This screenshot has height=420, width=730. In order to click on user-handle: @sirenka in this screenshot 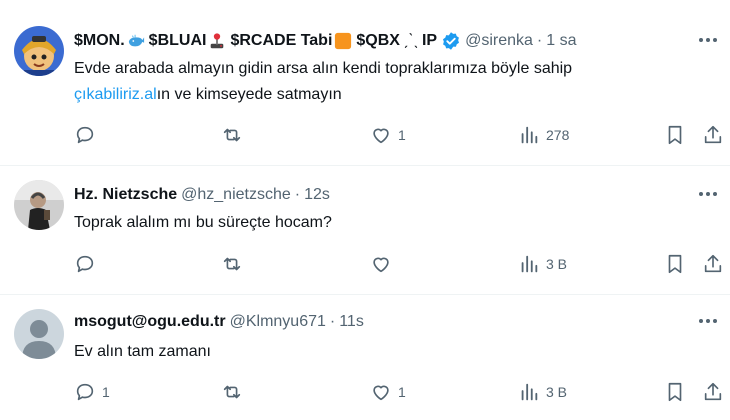, I will do `click(499, 41)`.